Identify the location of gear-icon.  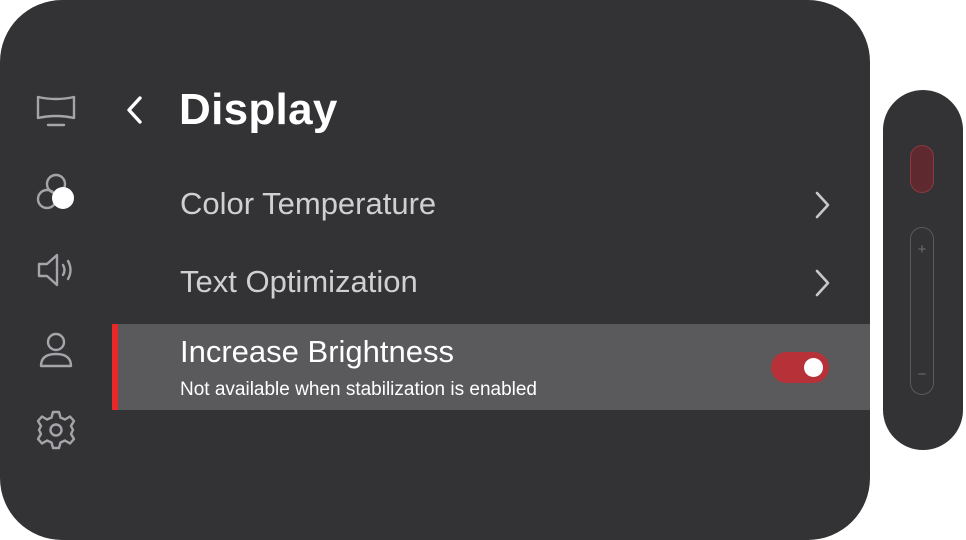
(56, 430).